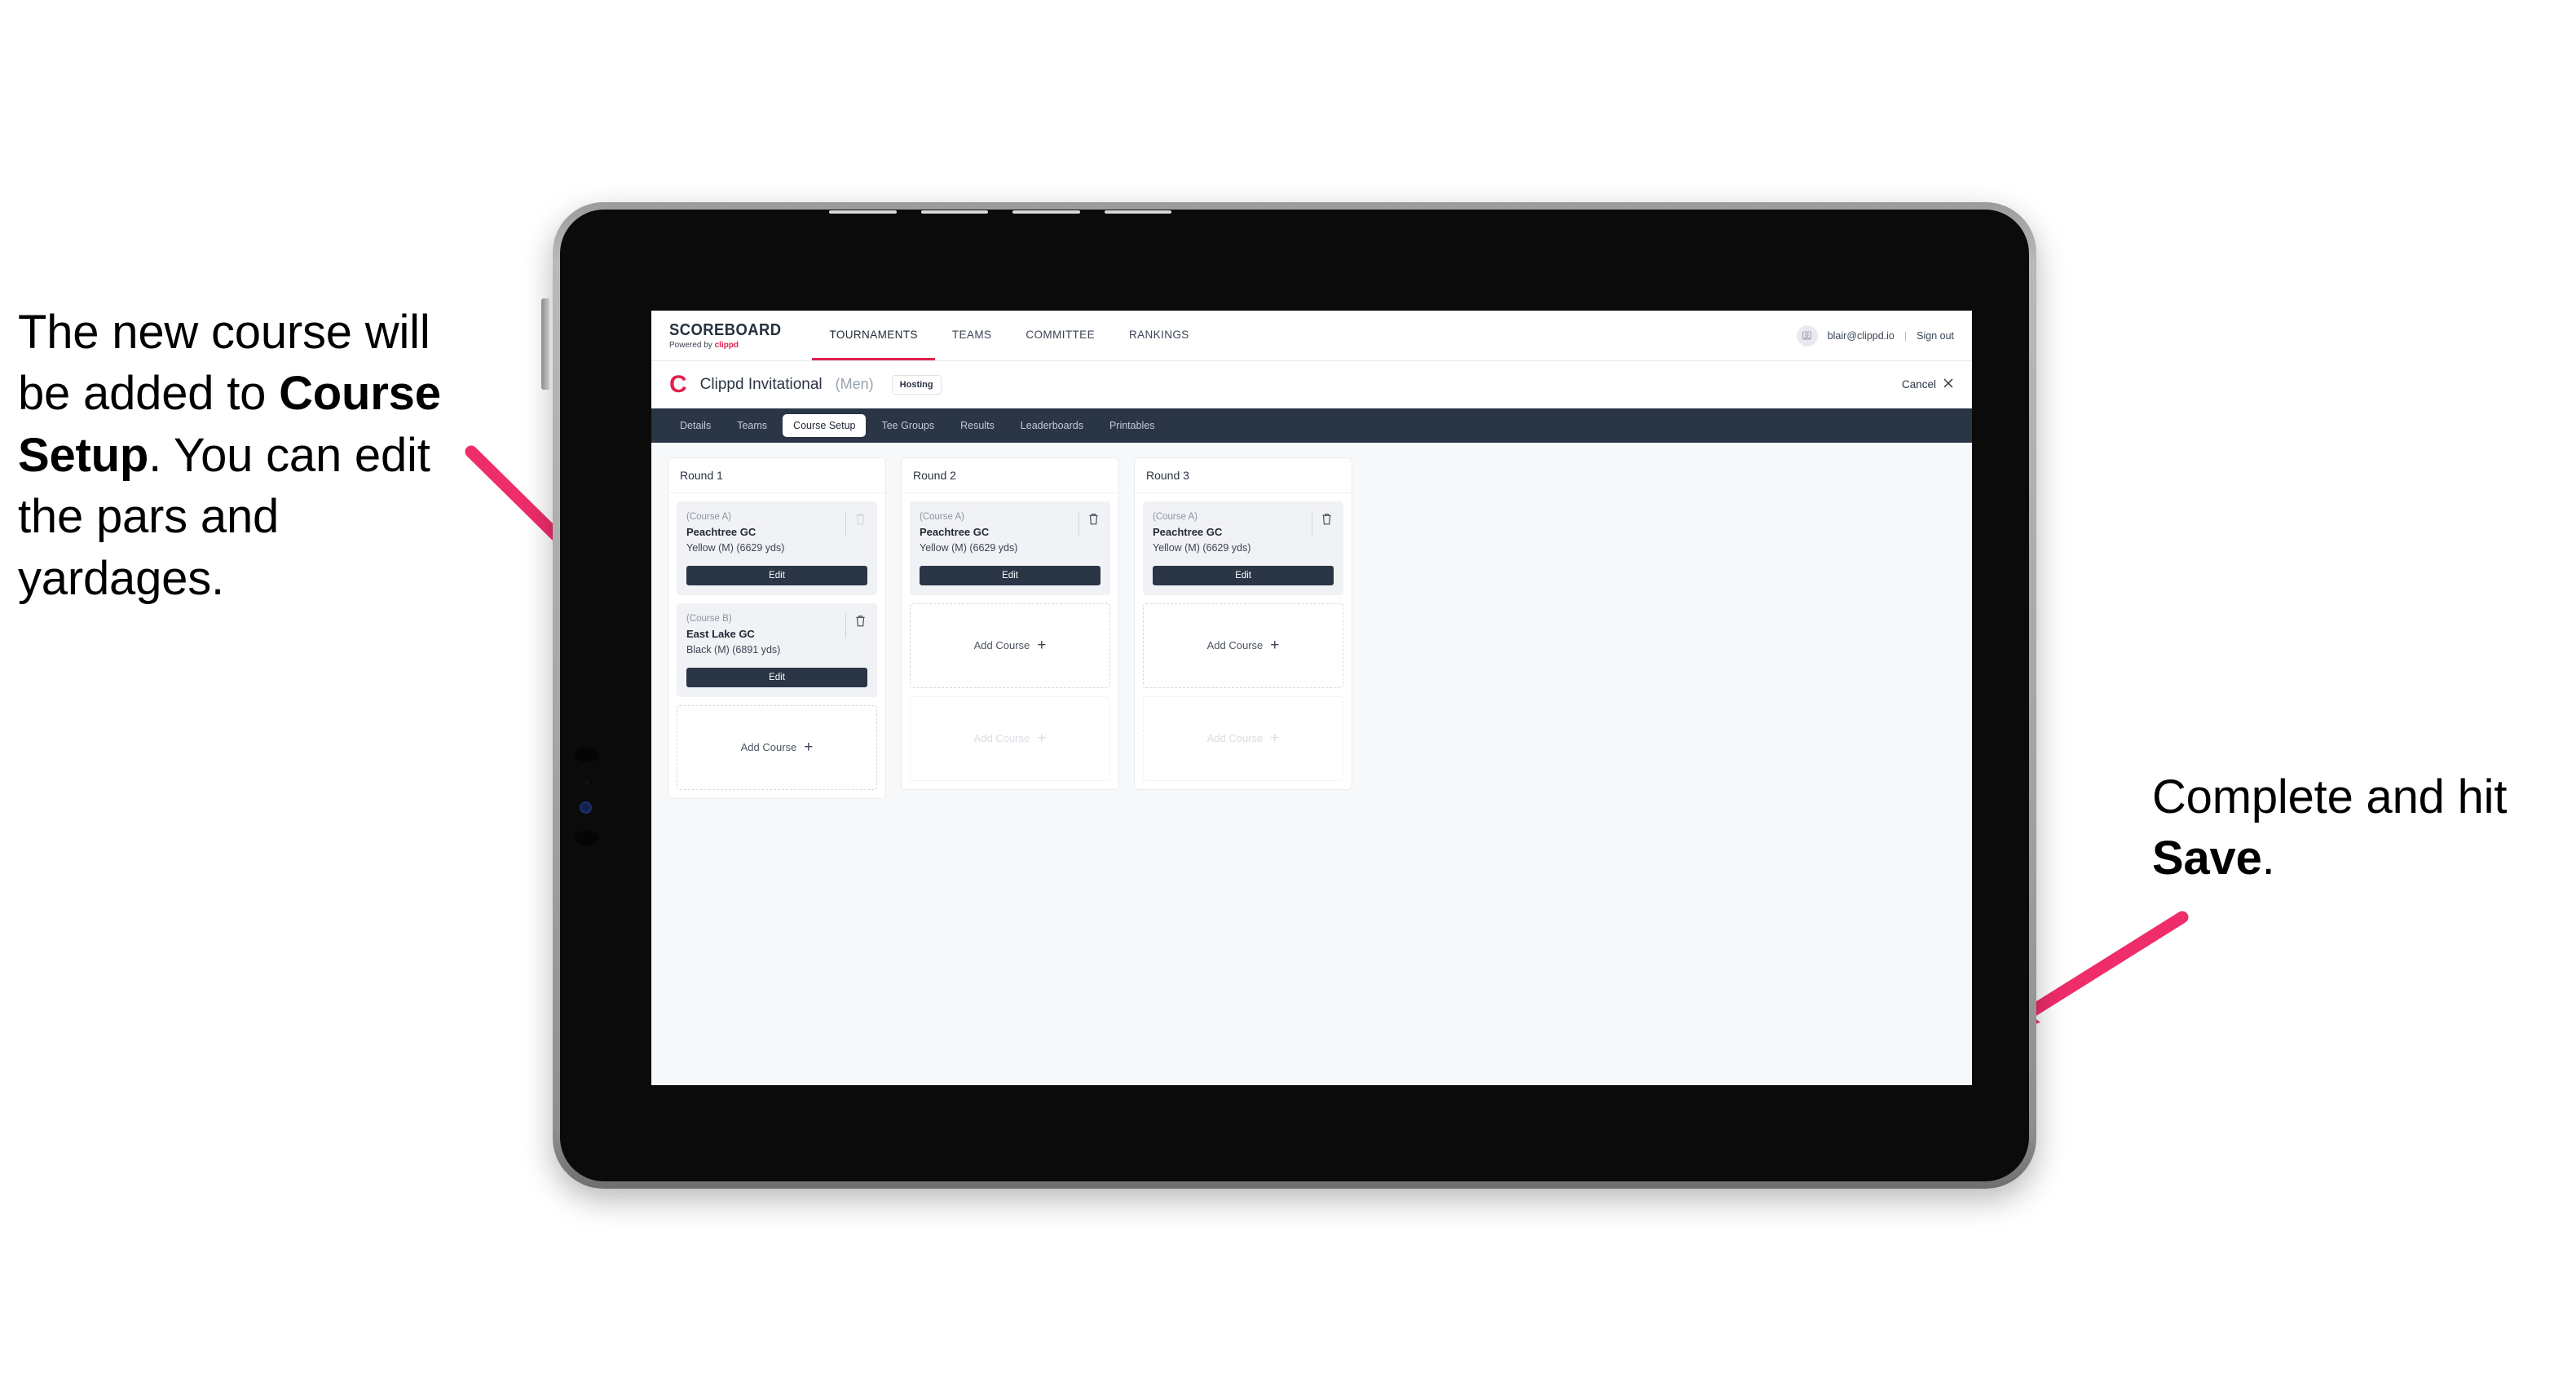  I want to click on nav-link-teams-label: TEAMS, so click(971, 335).